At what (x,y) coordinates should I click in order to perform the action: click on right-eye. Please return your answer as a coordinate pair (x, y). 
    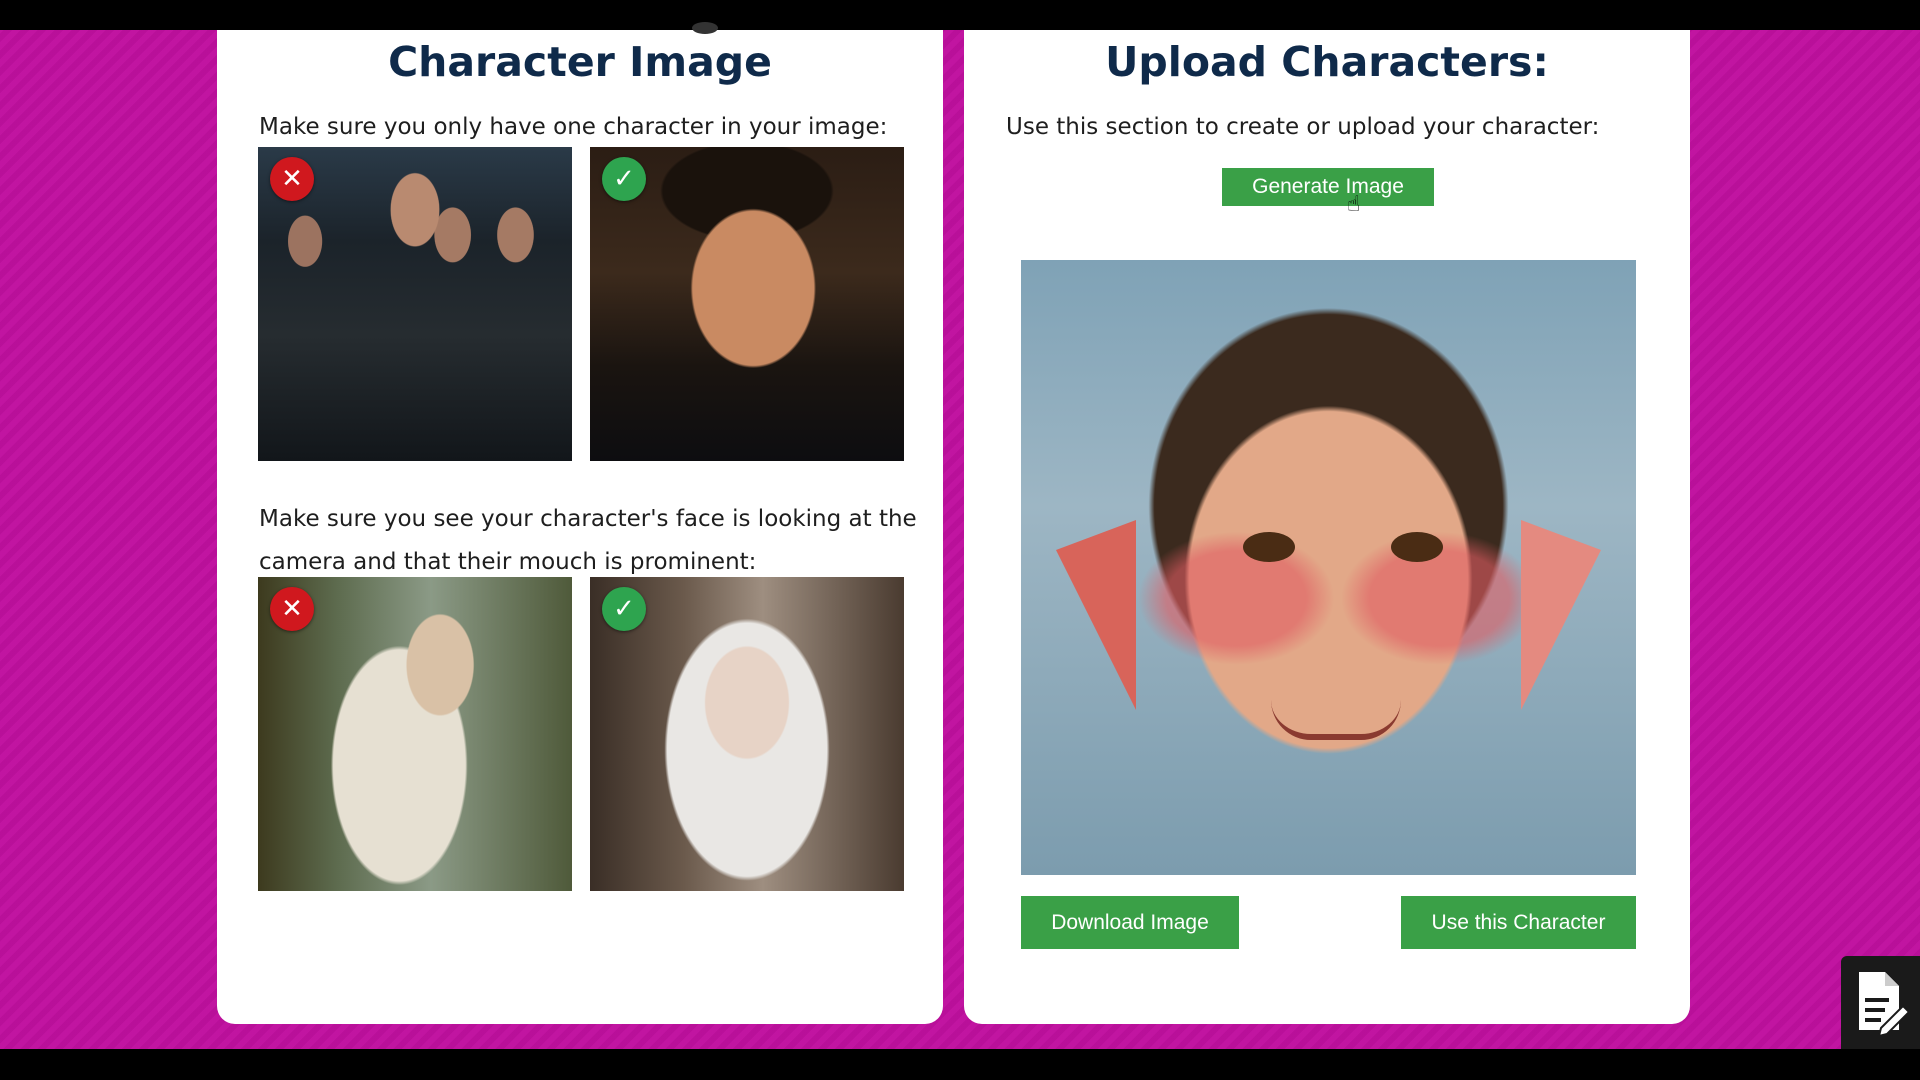
    Looking at the image, I should click on (1417, 547).